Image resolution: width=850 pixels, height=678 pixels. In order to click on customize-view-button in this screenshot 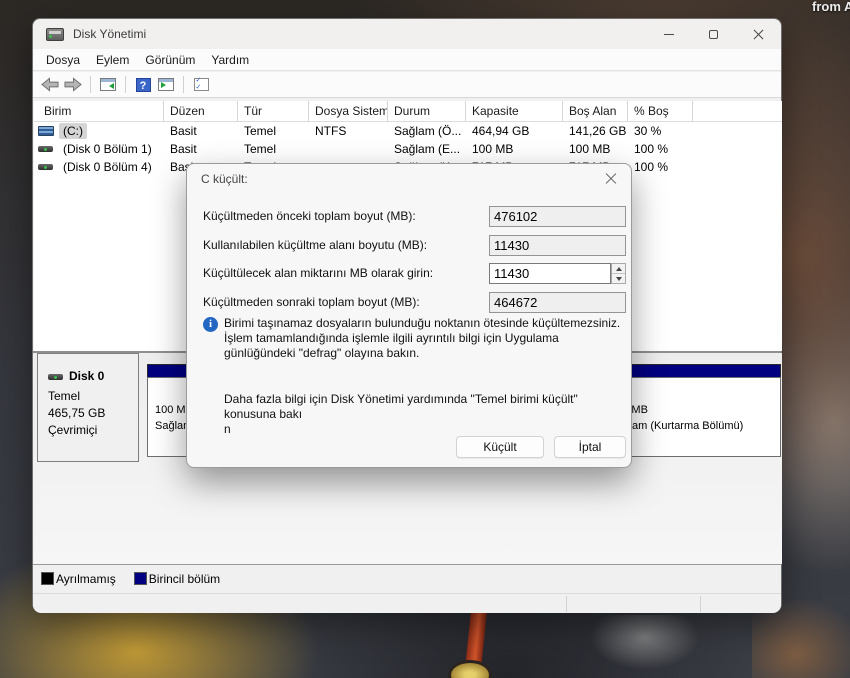, I will do `click(201, 85)`.